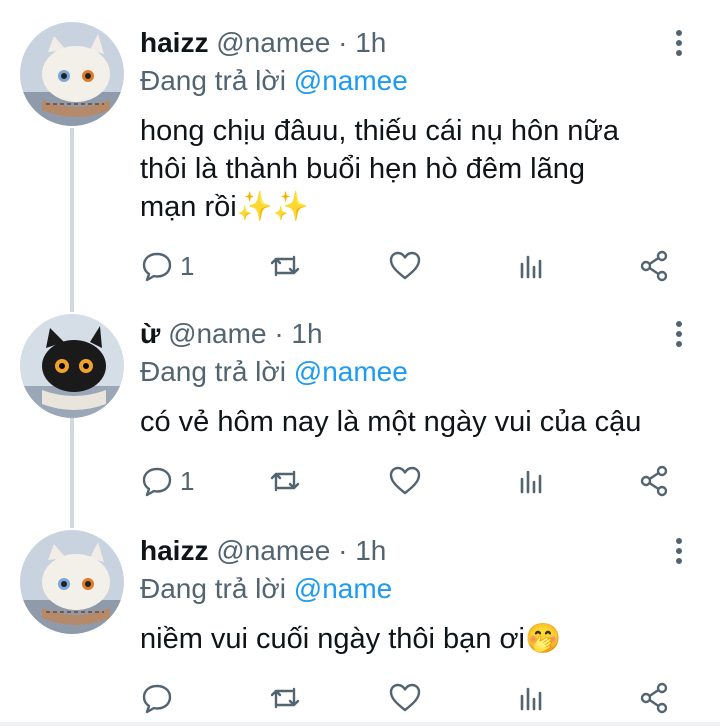 The image size is (720, 726). I want to click on mention-link: @name, so click(343, 588).